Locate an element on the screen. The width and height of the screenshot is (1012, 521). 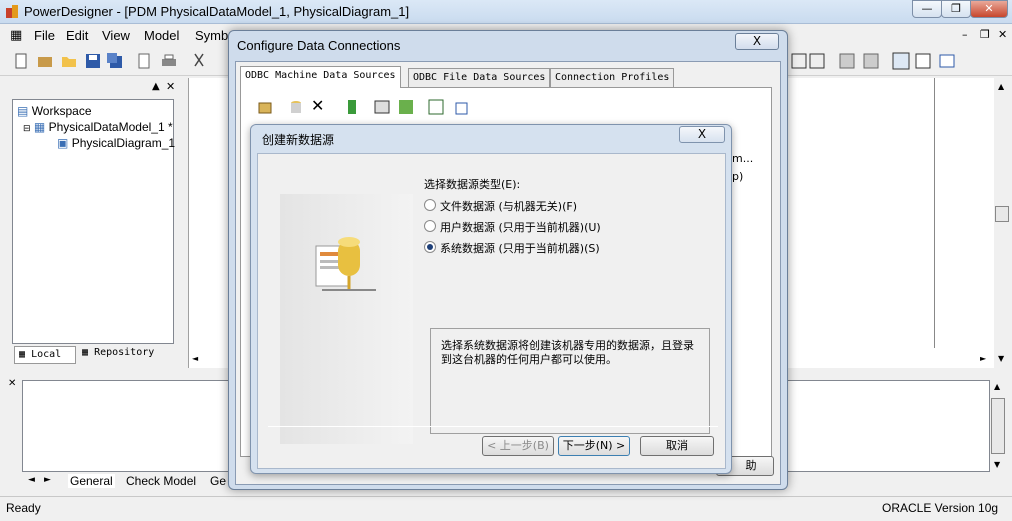
panel-pin-icon: ▲ is located at coordinates (156, 86).